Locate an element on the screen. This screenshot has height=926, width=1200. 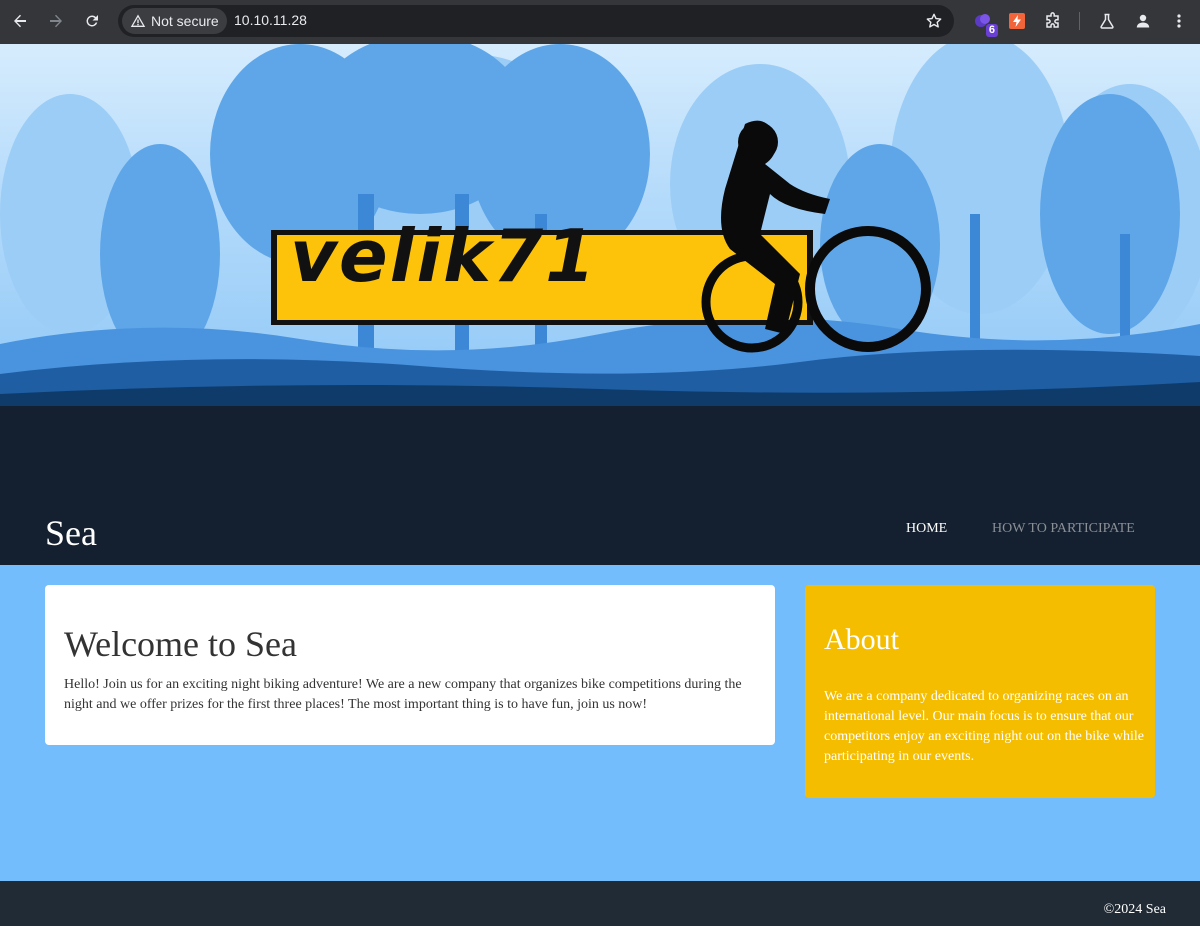
warning-icon is located at coordinates (138, 20).